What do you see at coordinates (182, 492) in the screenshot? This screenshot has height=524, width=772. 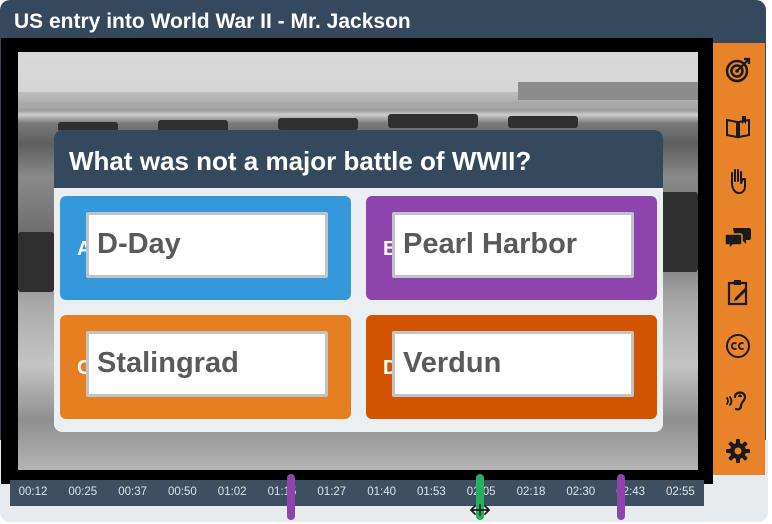 I see `timeline-tick: 00:50` at bounding box center [182, 492].